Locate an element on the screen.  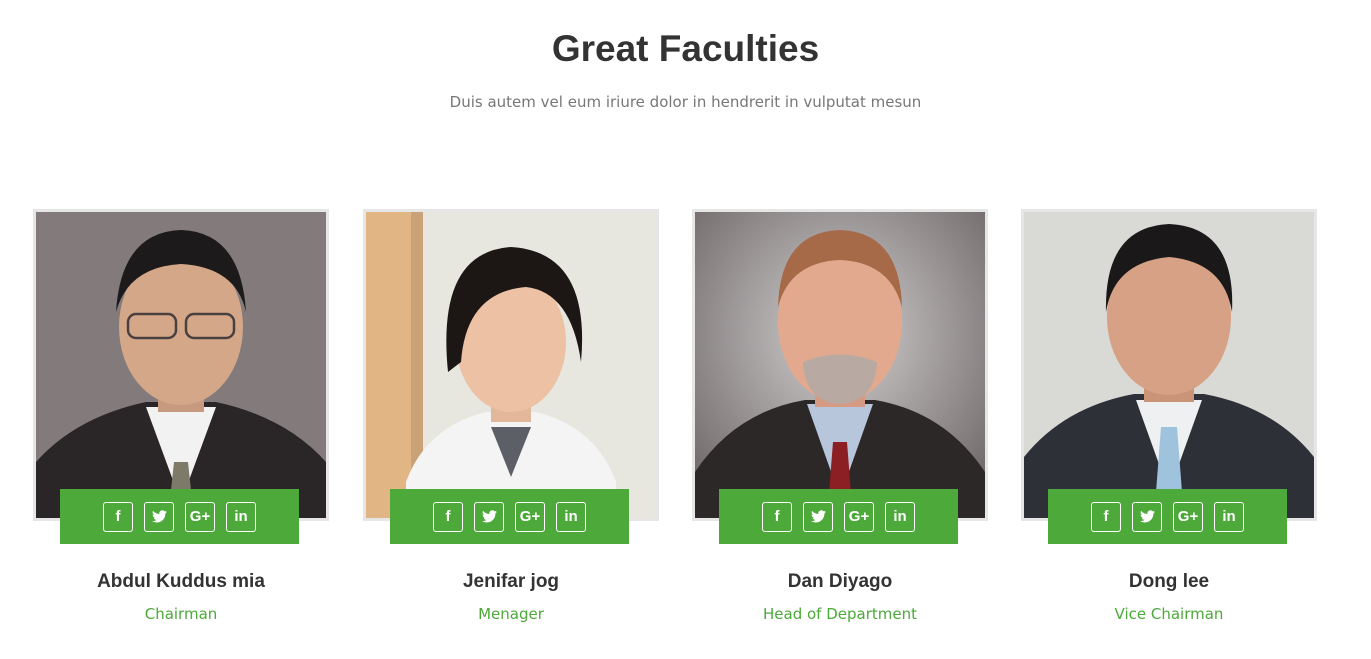
faculty-name: Jenifar jog is located at coordinates (511, 581).